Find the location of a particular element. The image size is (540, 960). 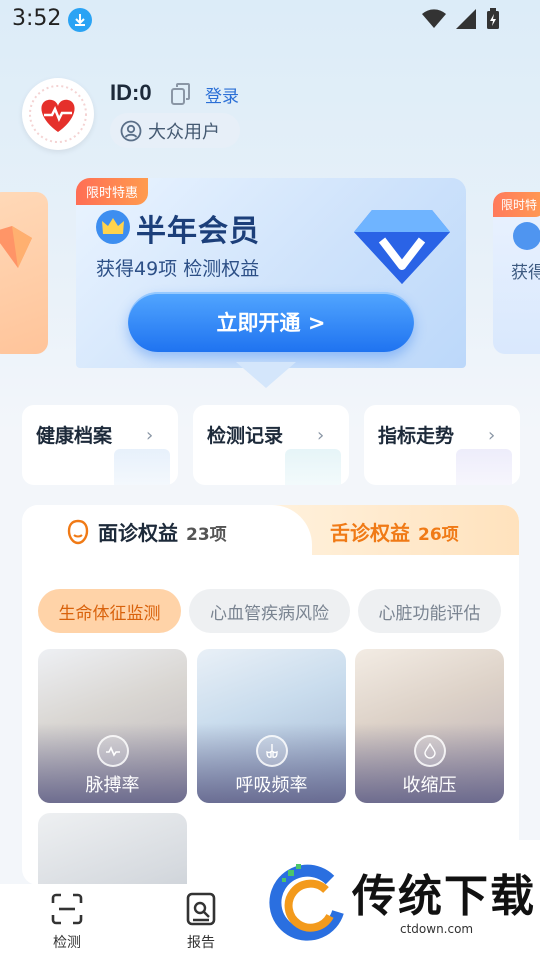

open-membership-button: 立即开通 > is located at coordinates (271, 322).